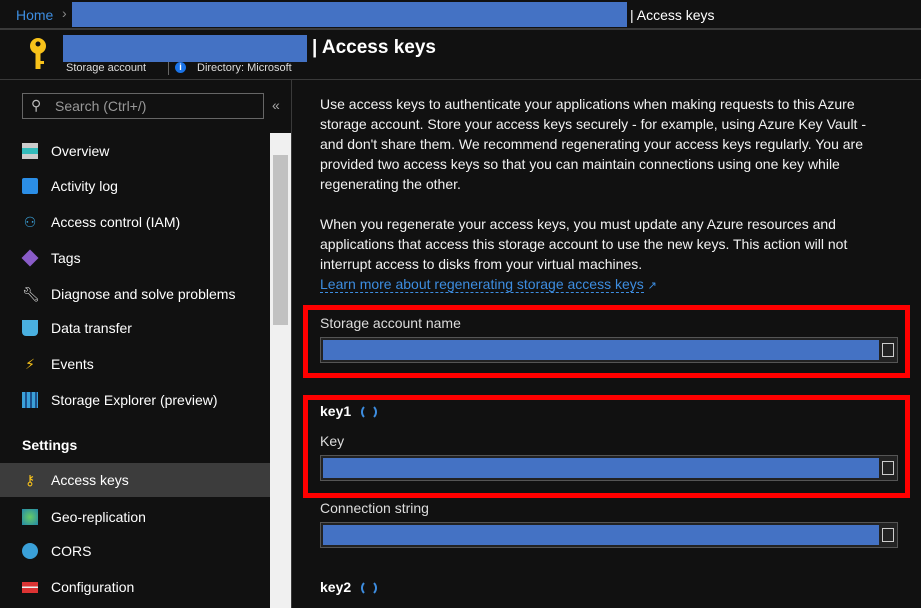  Describe the element at coordinates (91, 328) in the screenshot. I see `sidebar-item-label: Data transfer` at that location.